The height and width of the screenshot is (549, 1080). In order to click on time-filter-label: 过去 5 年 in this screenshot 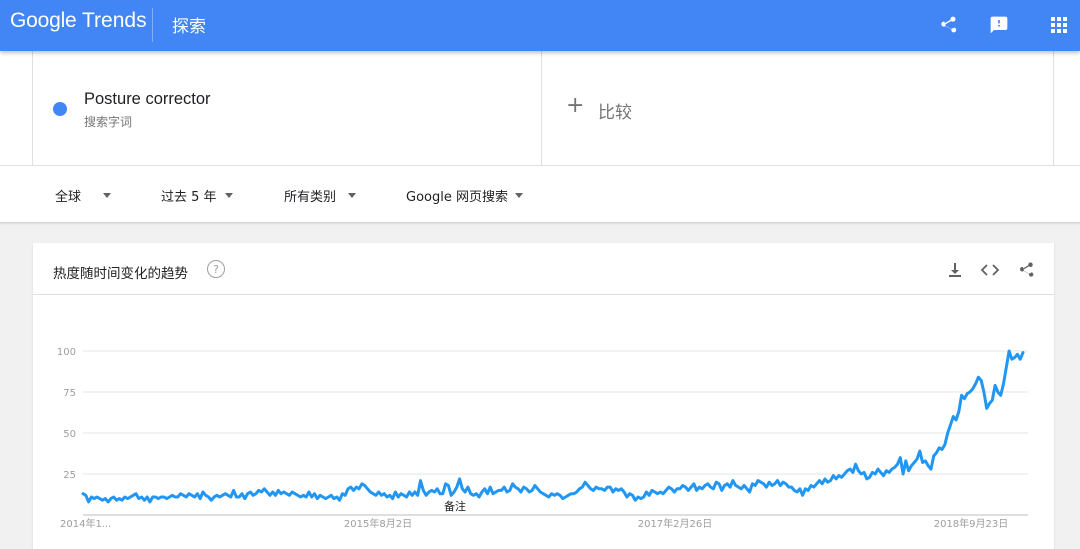, I will do `click(189, 197)`.